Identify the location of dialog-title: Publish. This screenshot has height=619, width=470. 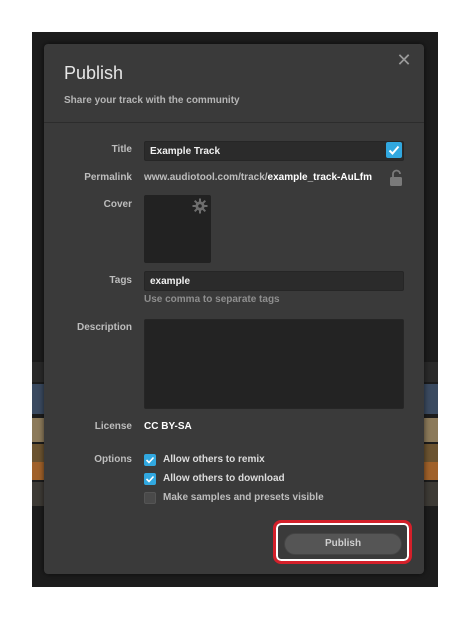
(94, 73).